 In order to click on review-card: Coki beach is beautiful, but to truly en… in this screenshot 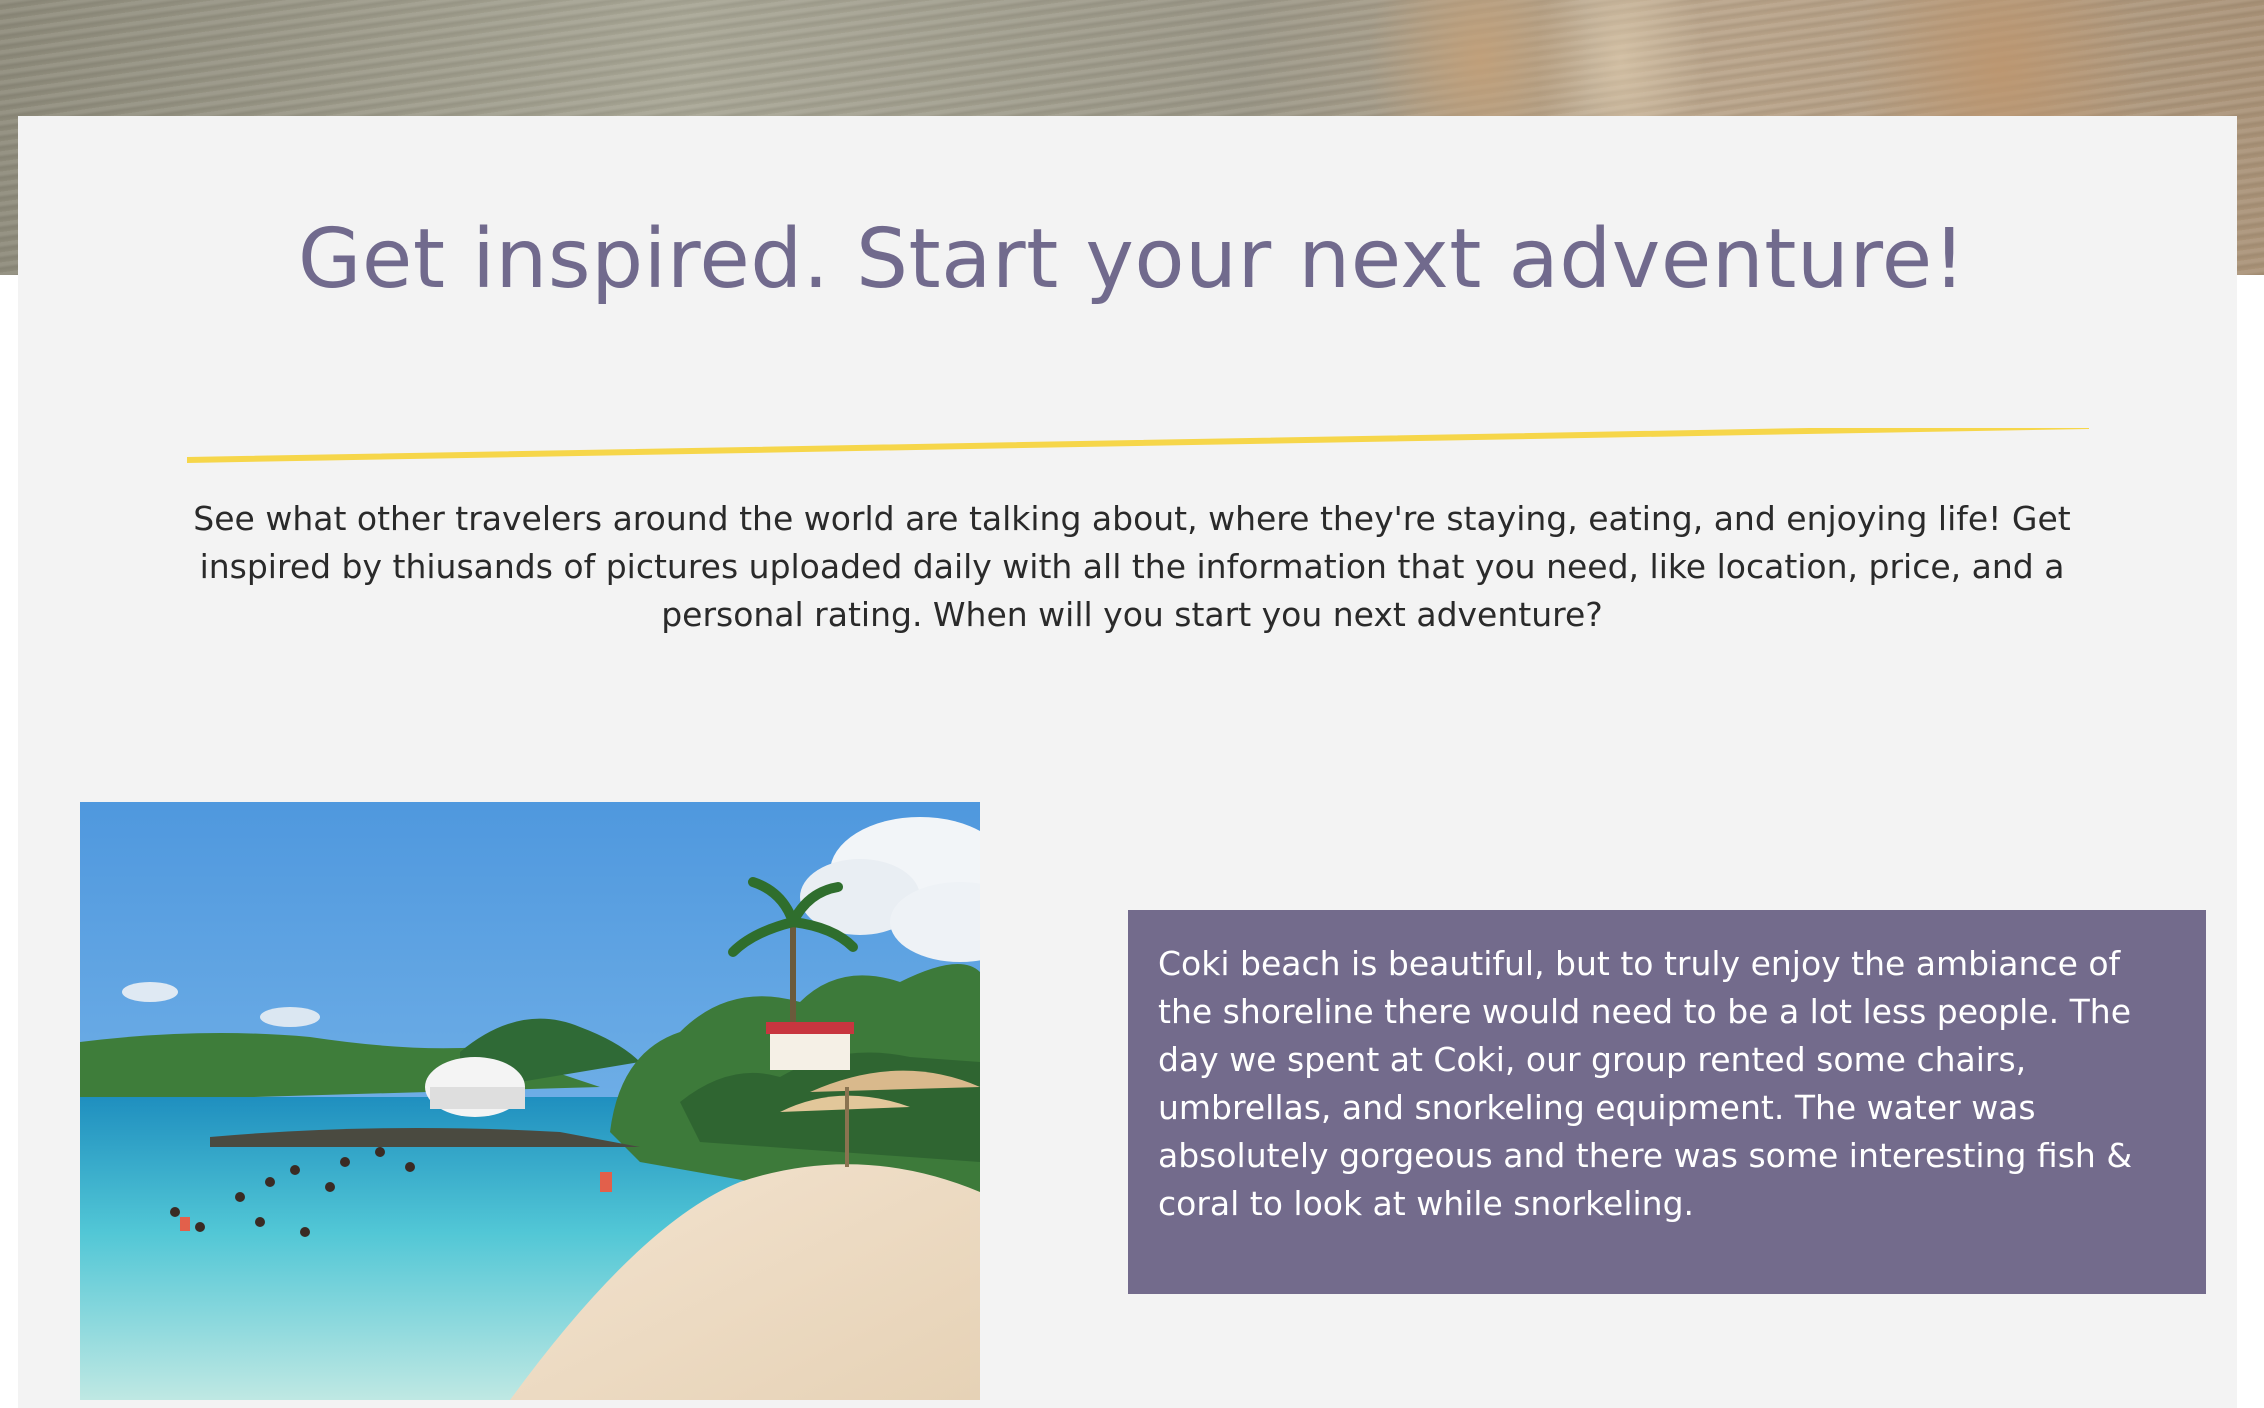, I will do `click(1667, 1102)`.